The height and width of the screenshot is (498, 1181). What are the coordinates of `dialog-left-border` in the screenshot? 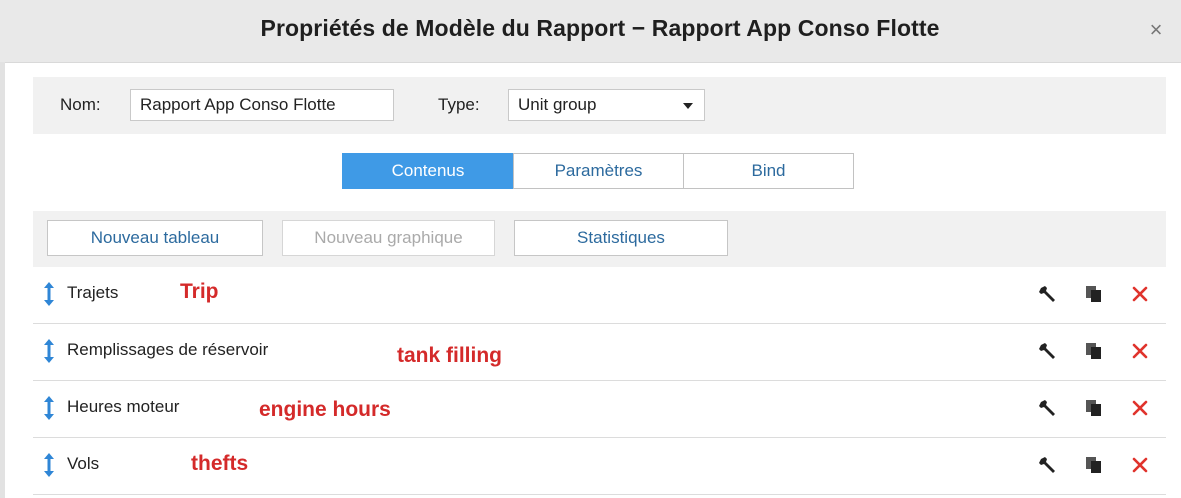 It's located at (2, 280).